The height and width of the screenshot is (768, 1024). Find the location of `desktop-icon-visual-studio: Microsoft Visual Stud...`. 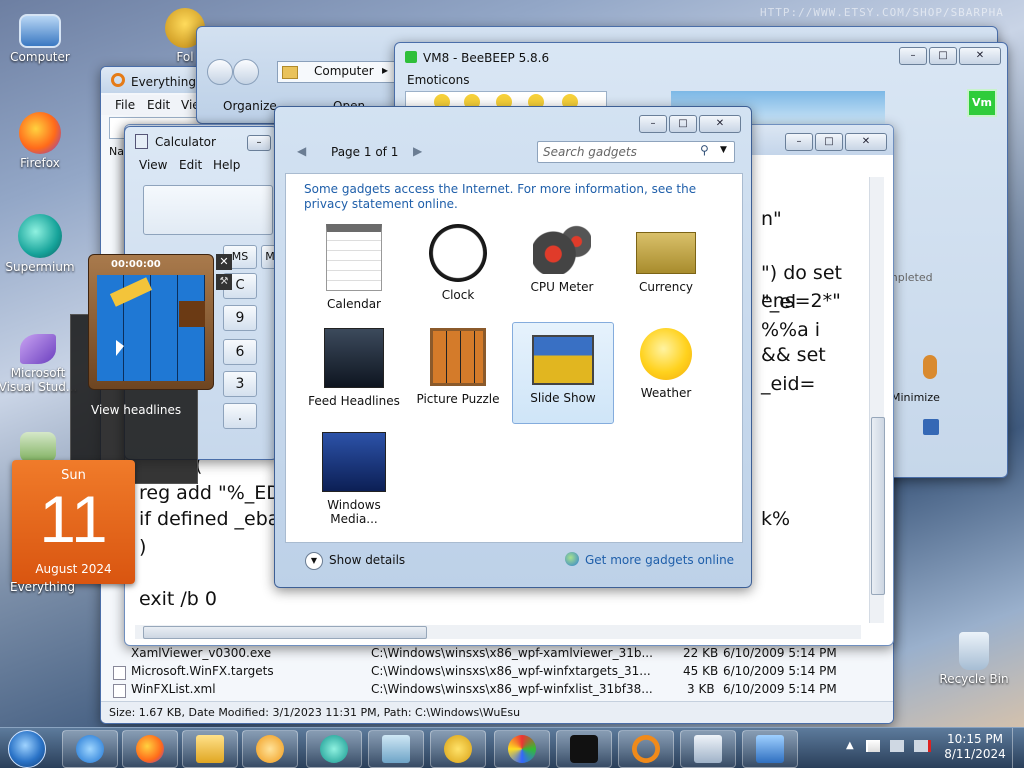

desktop-icon-visual-studio: Microsoft Visual Stud... is located at coordinates (39, 364).